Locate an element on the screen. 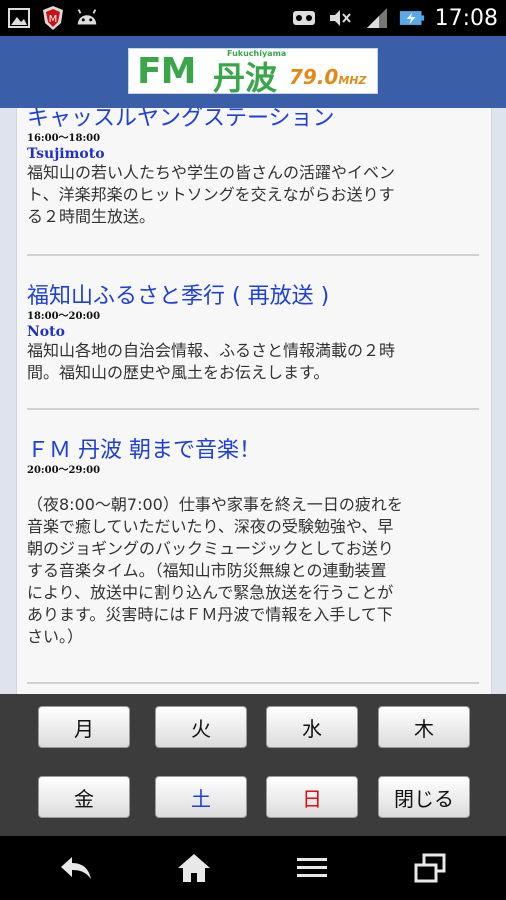  status-bar: M 17:08 is located at coordinates (253, 18).